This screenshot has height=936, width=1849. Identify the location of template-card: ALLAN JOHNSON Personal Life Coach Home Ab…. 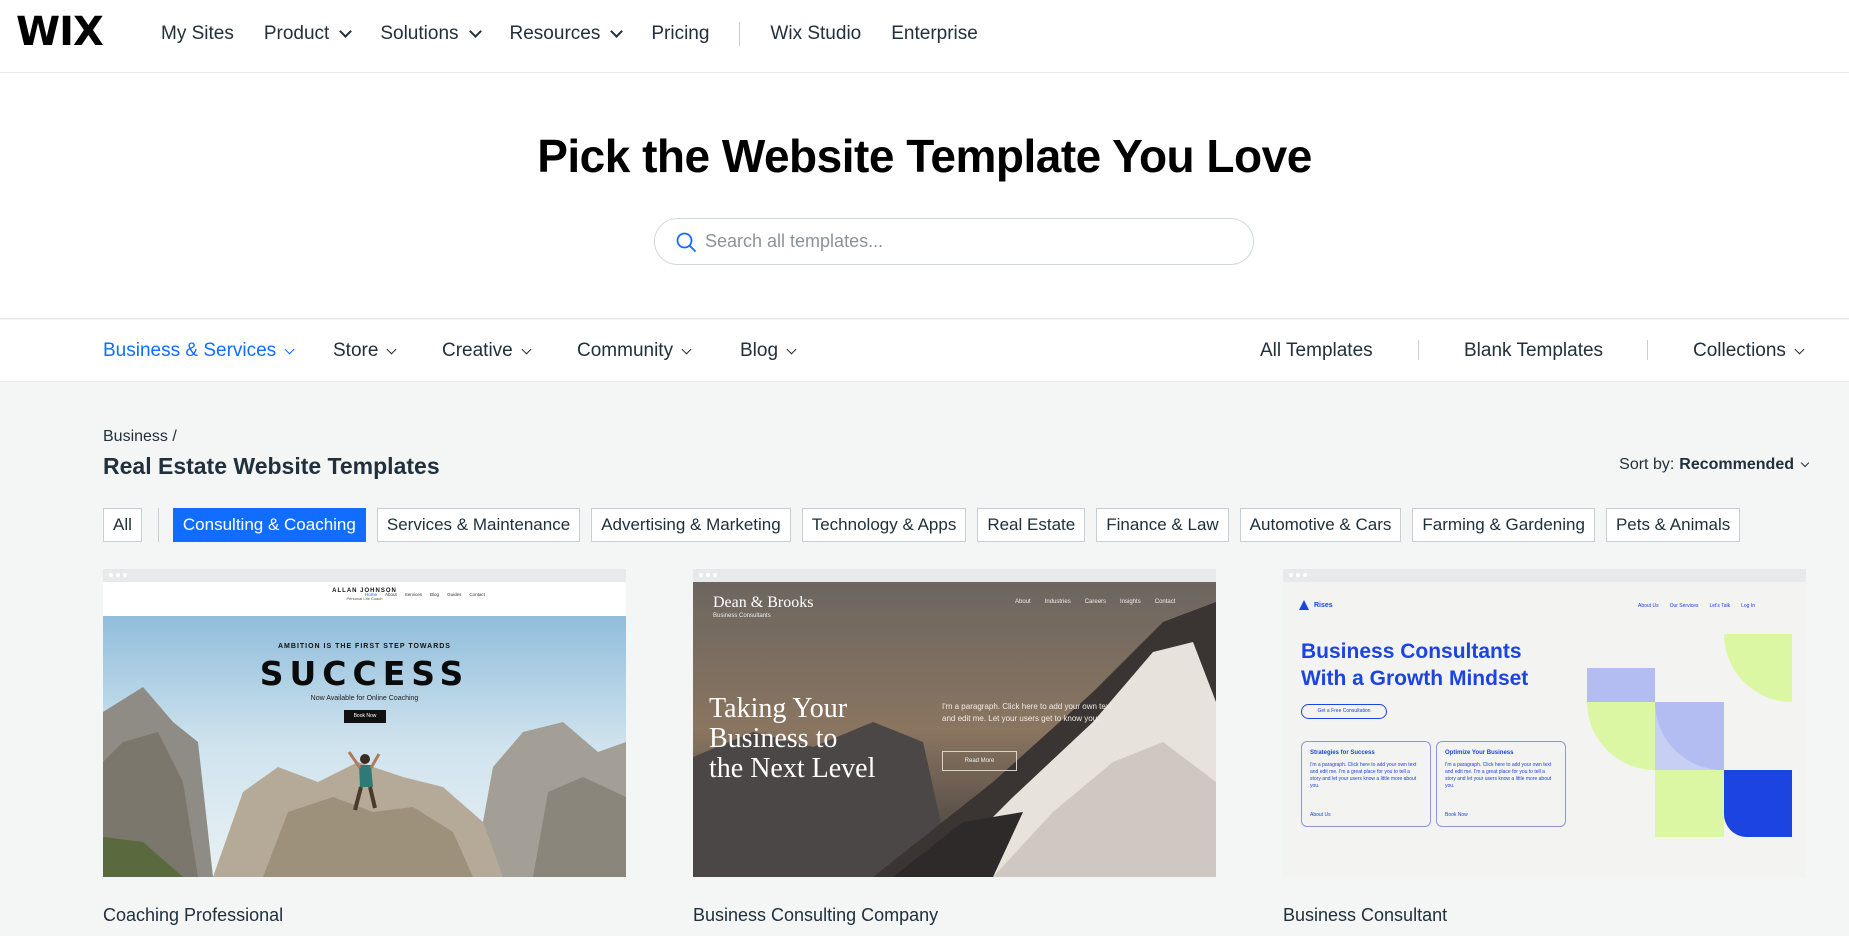
(364, 747).